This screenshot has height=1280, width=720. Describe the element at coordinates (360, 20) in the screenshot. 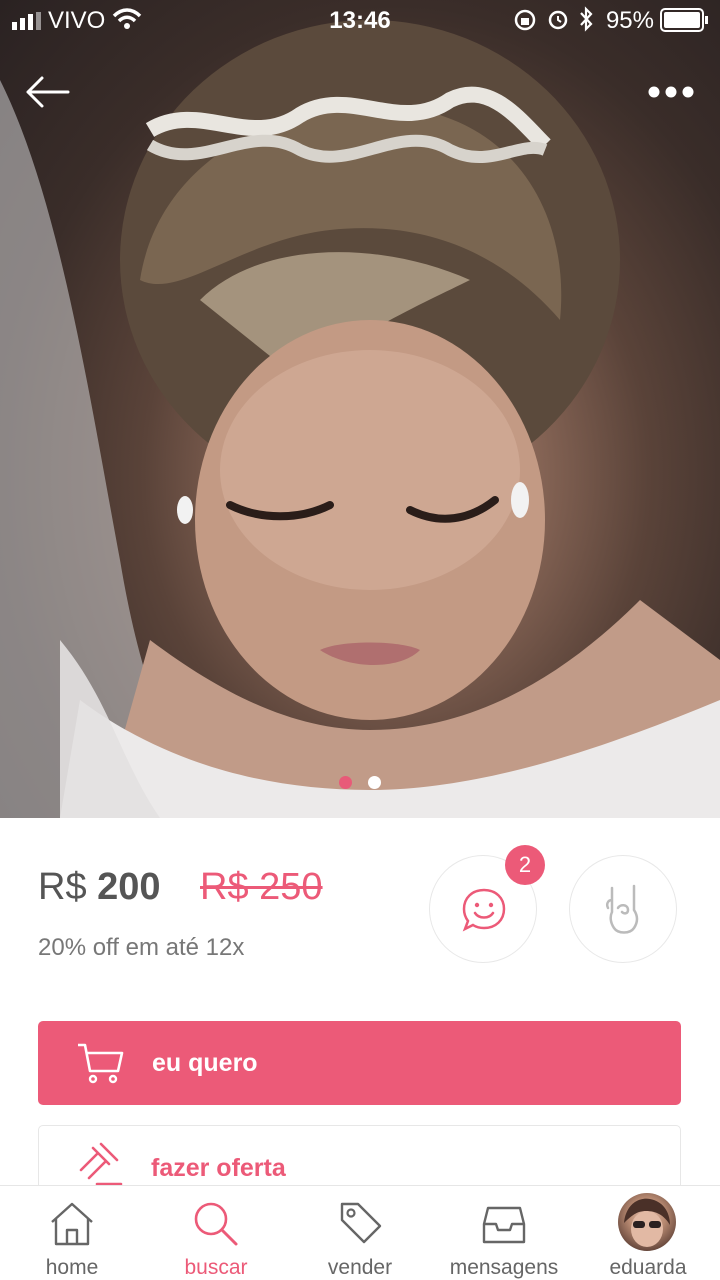

I see `status-bar: VIVO 13:46 95%` at that location.